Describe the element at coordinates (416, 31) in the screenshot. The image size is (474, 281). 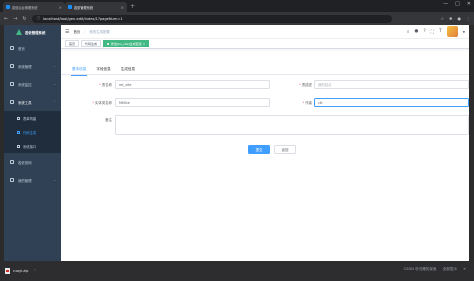
I see `github-icon: ●` at that location.